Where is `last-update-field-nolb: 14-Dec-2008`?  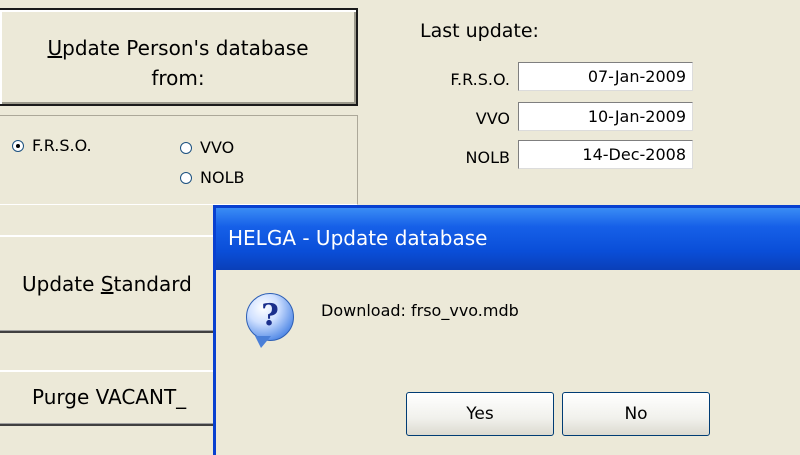 last-update-field-nolb: 14-Dec-2008 is located at coordinates (605, 154).